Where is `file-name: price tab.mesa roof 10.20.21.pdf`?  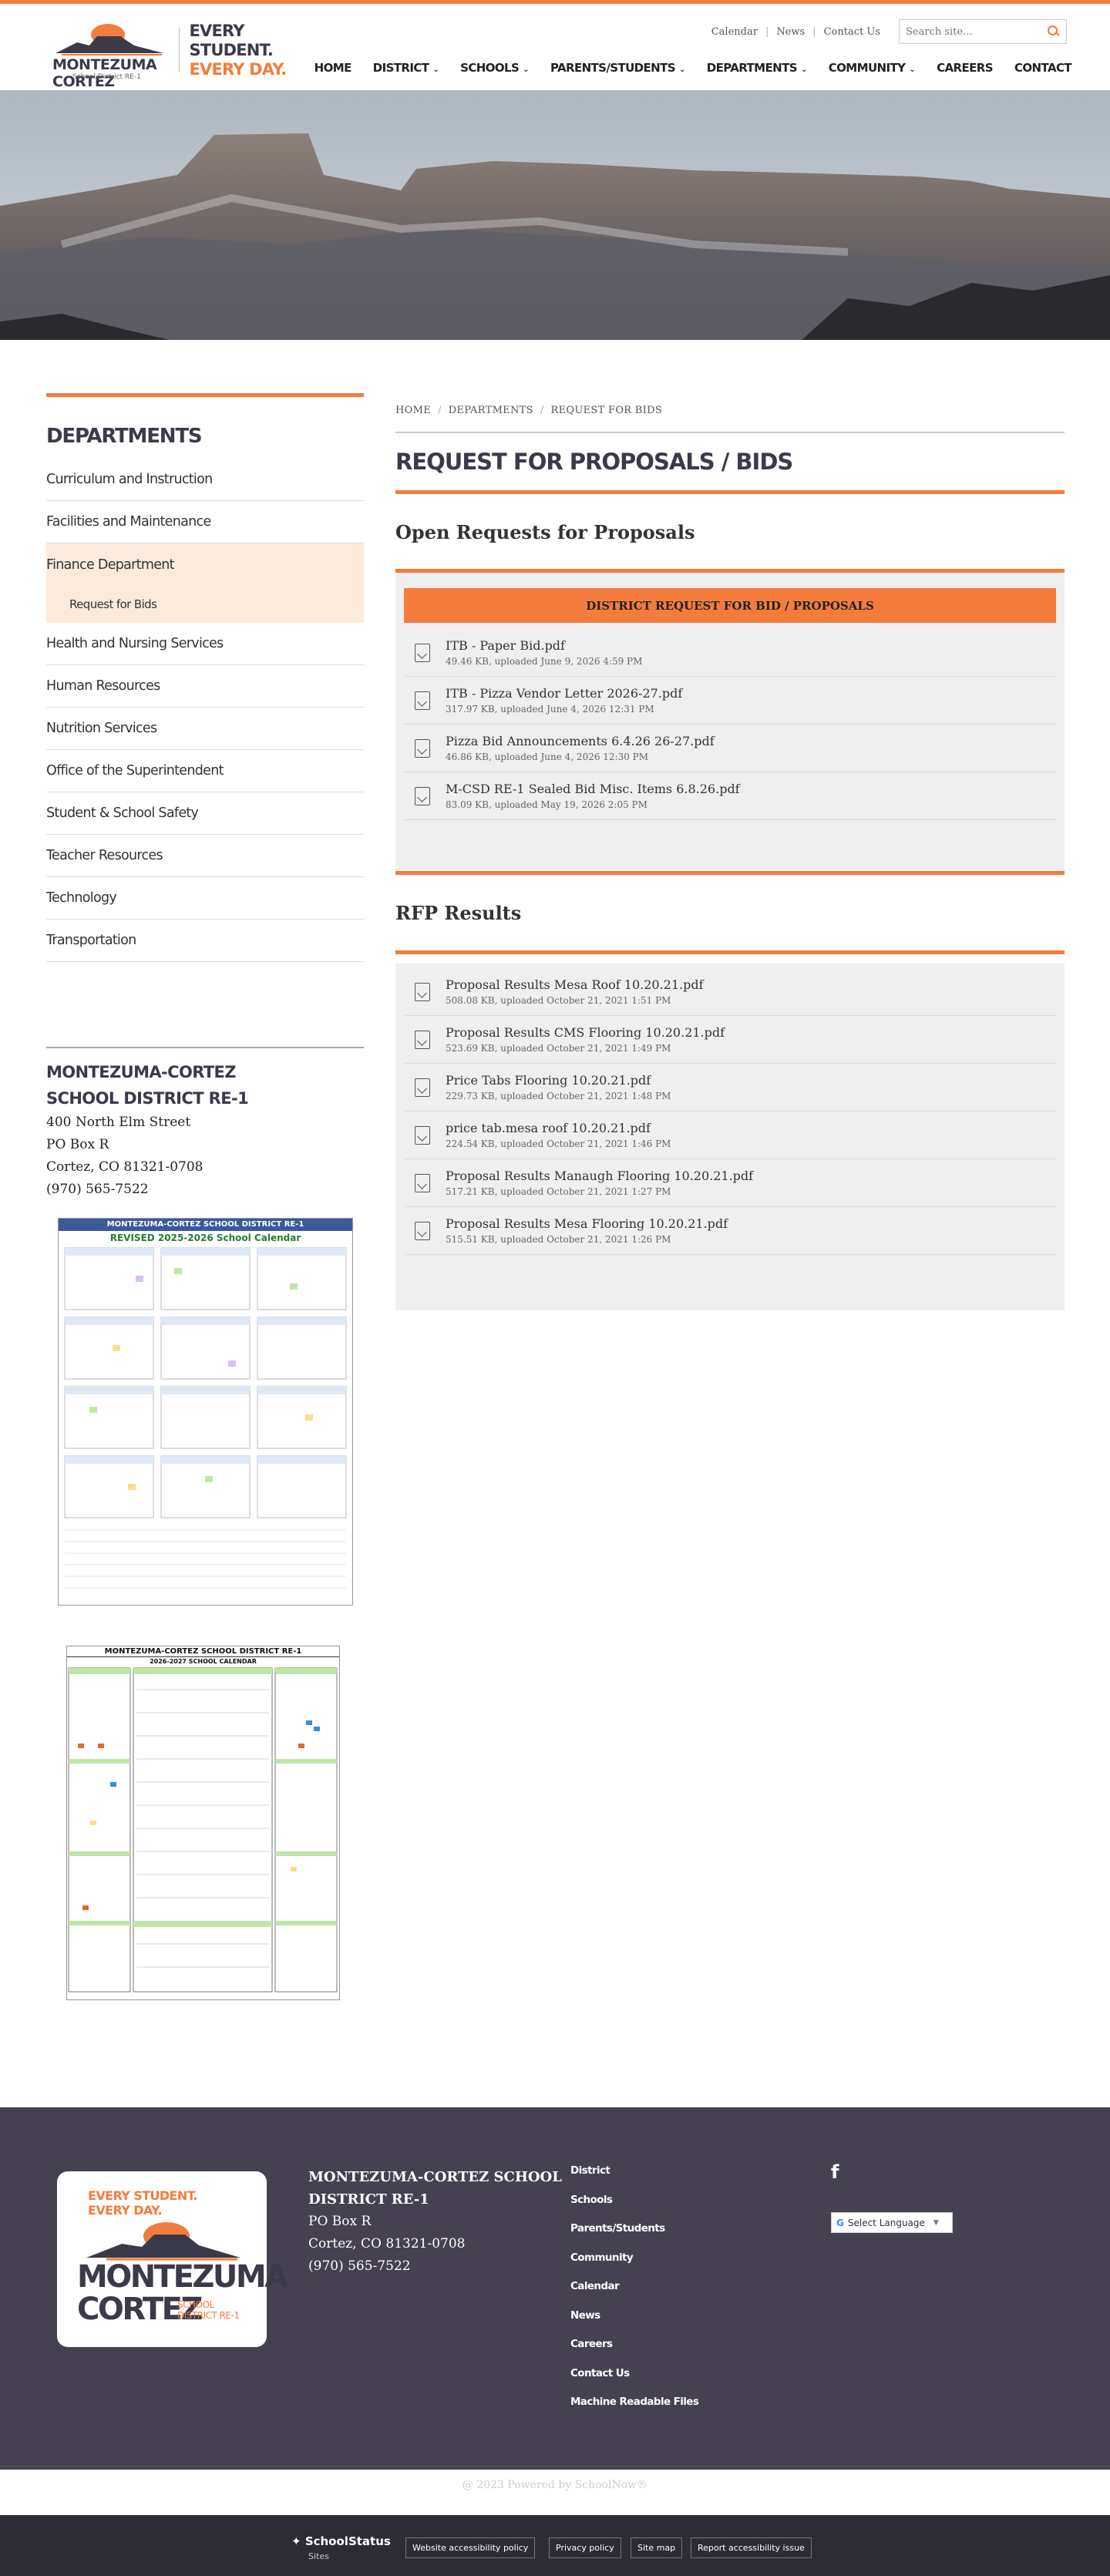 file-name: price tab.mesa roof 10.20.21.pdf is located at coordinates (559, 1128).